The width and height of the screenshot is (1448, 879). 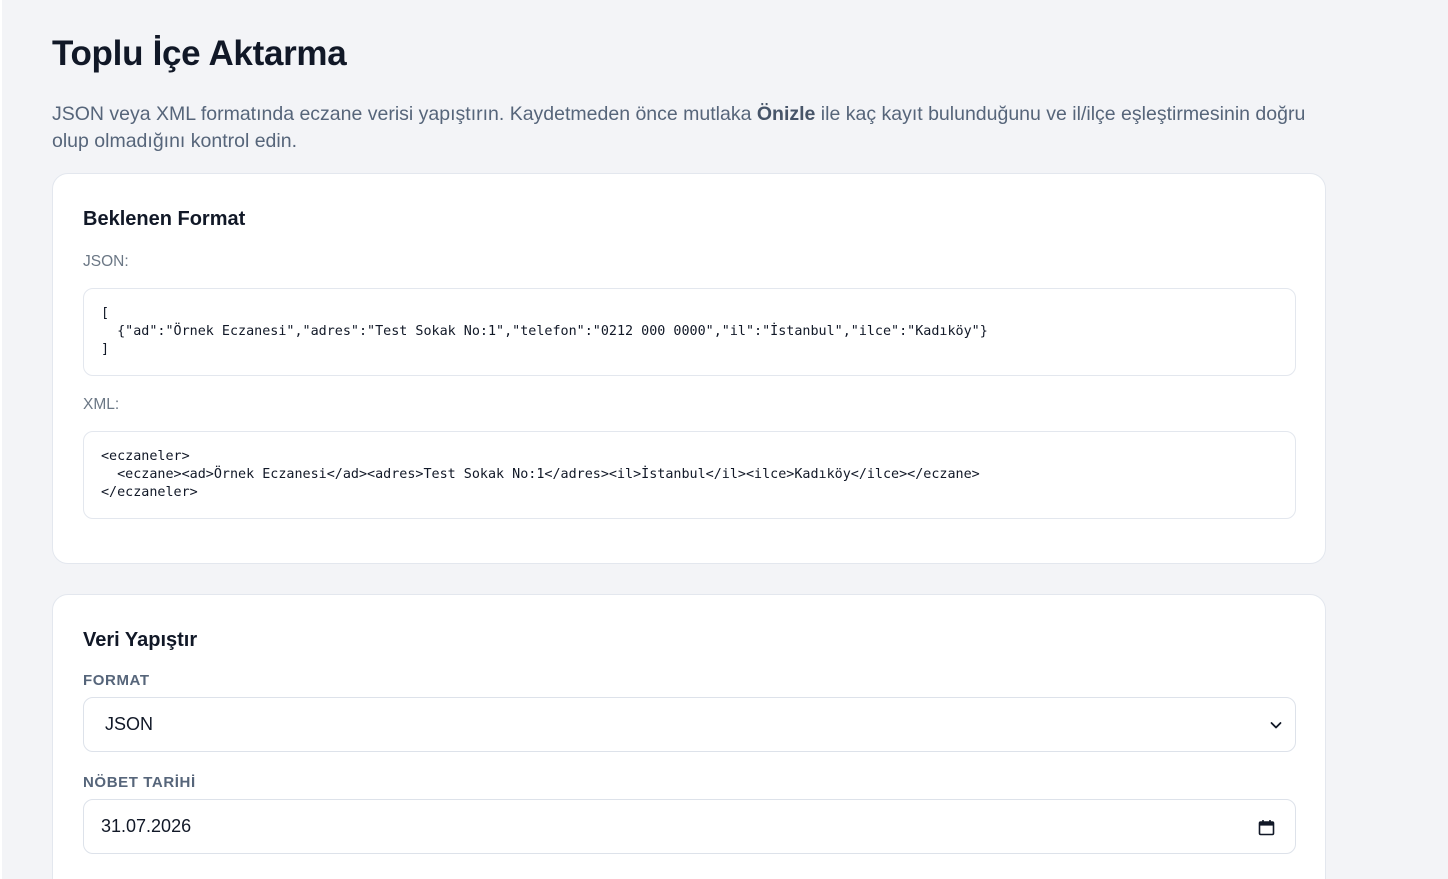 I want to click on format-select-value: JSON, so click(x=129, y=724).